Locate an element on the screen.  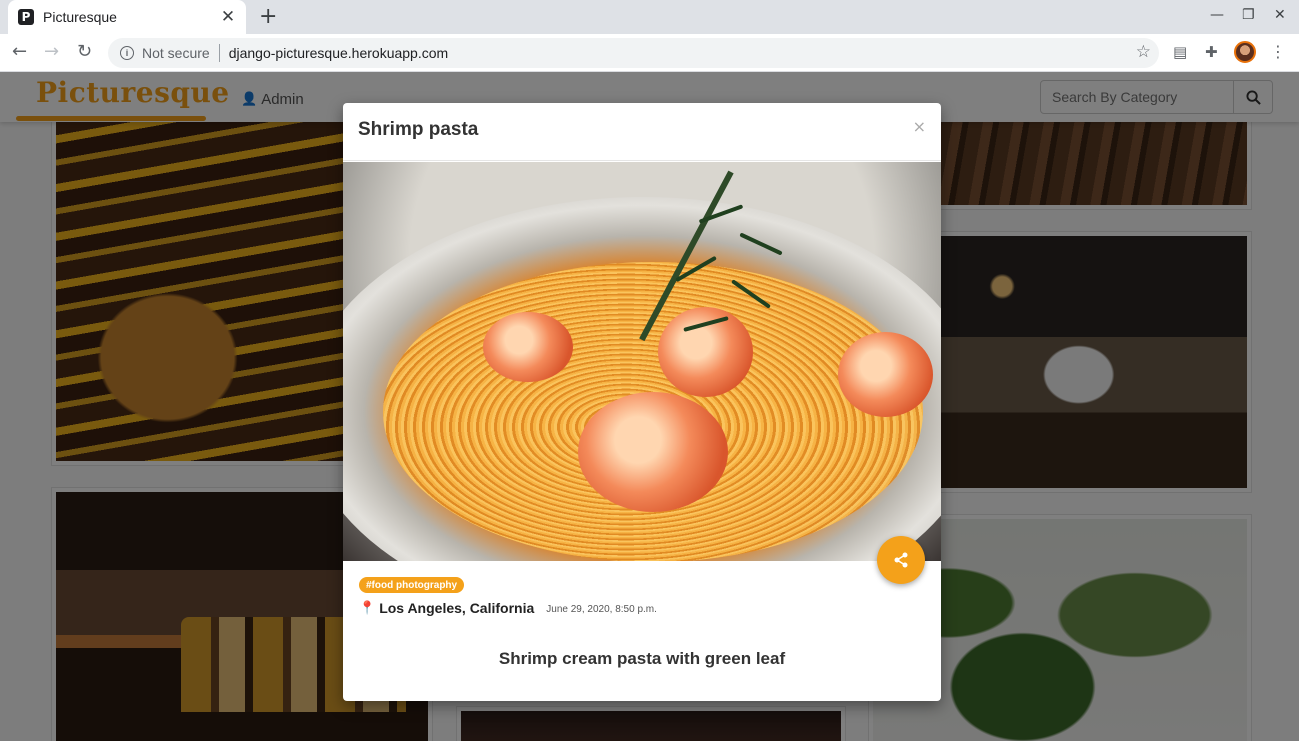
bookmark-star-icon: ☆ is located at coordinates (1143, 52).